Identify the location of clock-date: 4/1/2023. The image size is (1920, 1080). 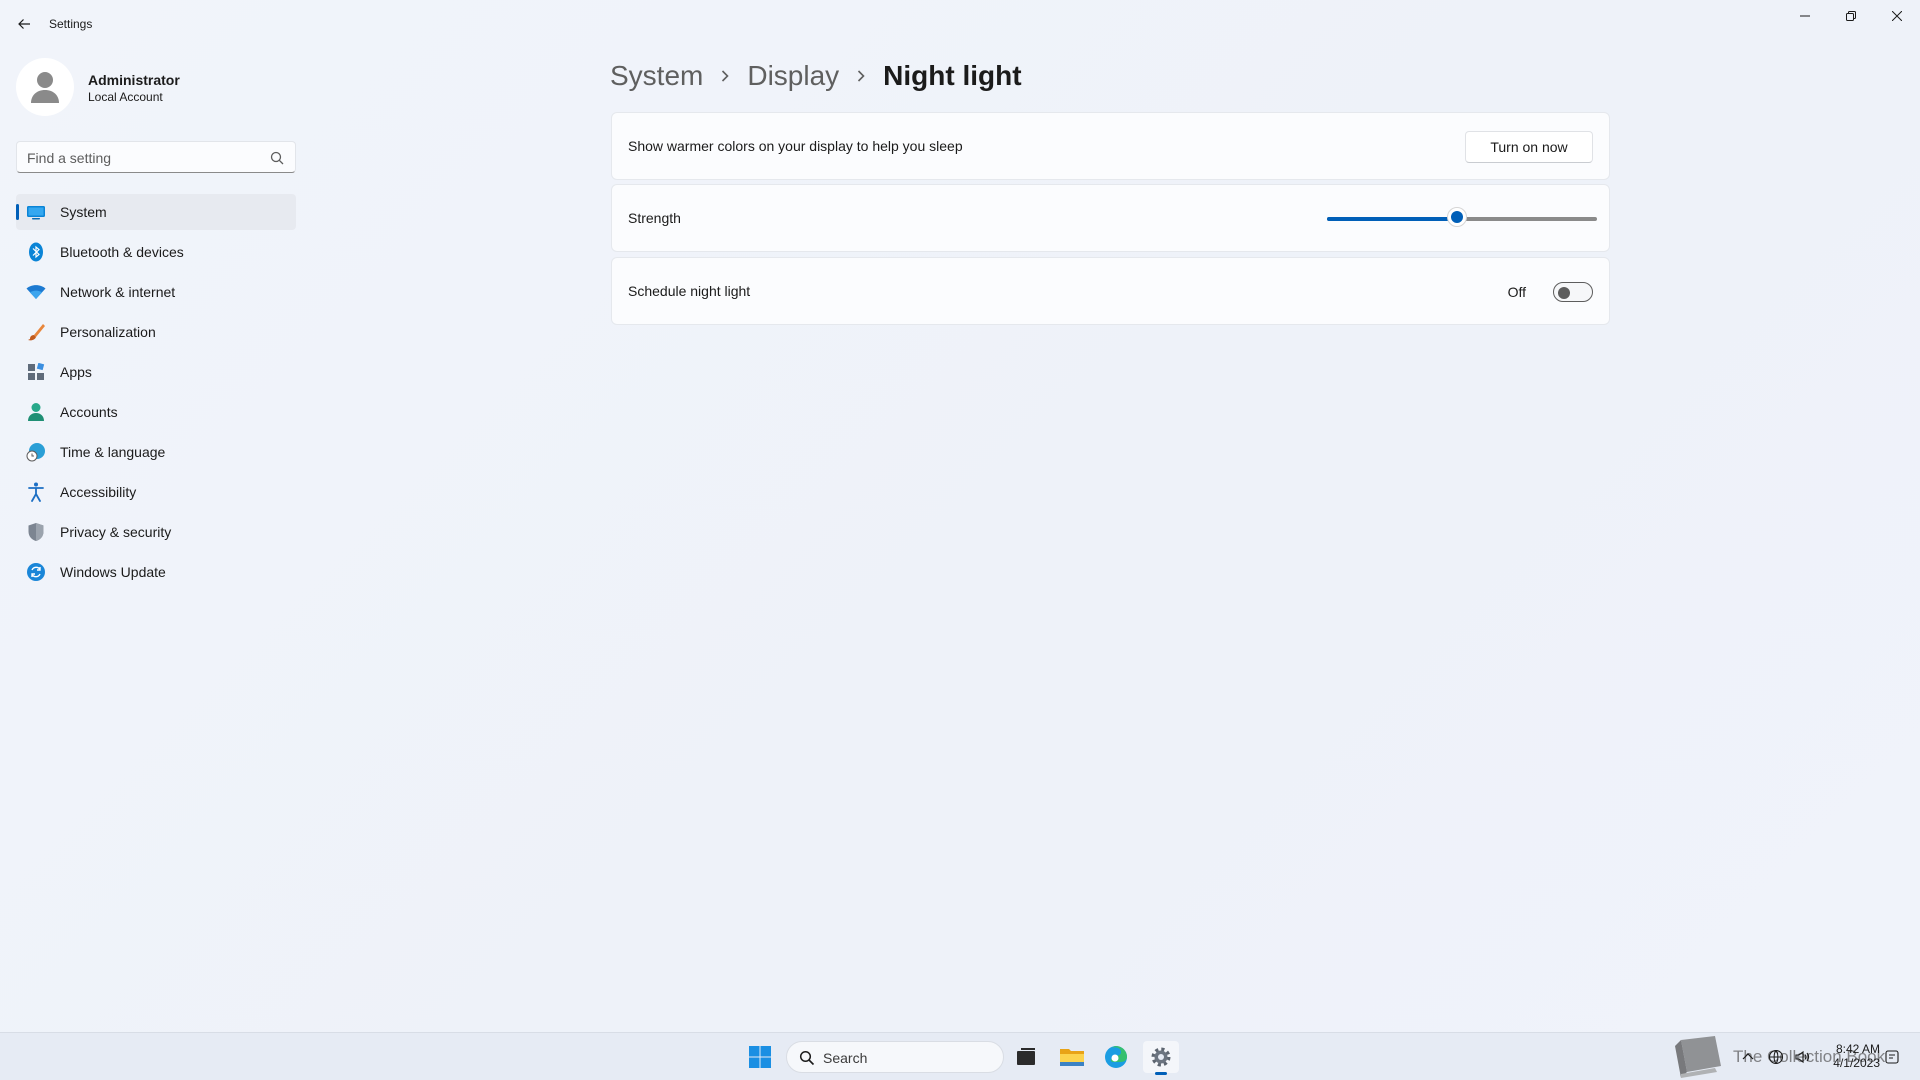
(1856, 1063).